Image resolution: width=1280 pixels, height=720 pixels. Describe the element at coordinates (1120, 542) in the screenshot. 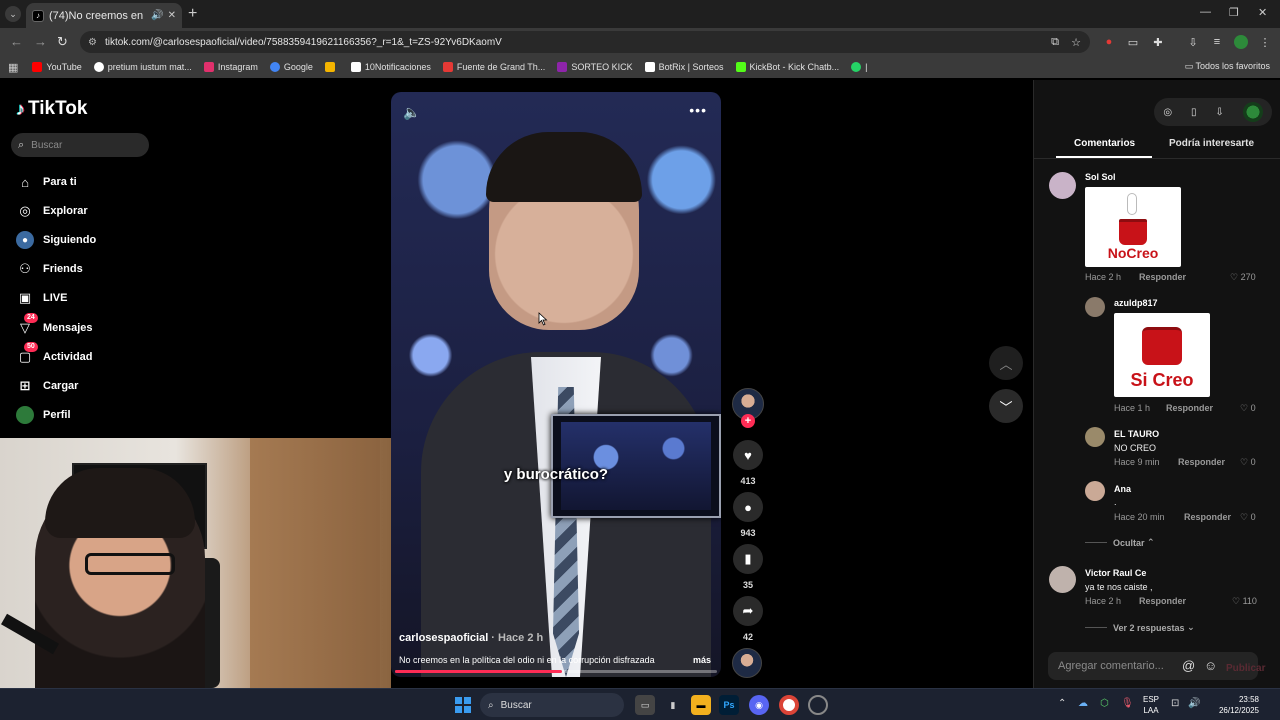

I see `hide-replies-toggle: Ocultar ⌃` at that location.